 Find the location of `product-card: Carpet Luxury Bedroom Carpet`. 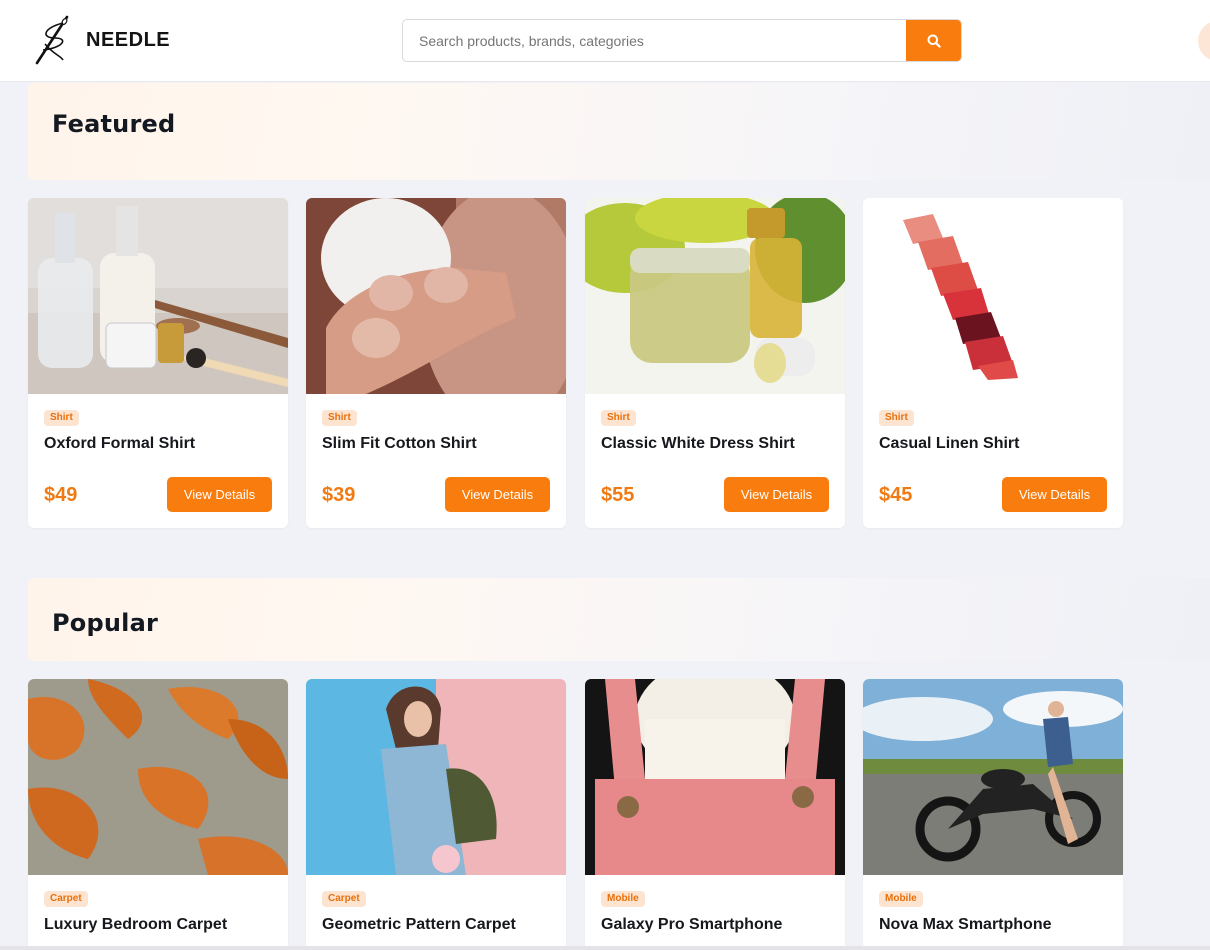

product-card: Carpet Luxury Bedroom Carpet is located at coordinates (158, 814).